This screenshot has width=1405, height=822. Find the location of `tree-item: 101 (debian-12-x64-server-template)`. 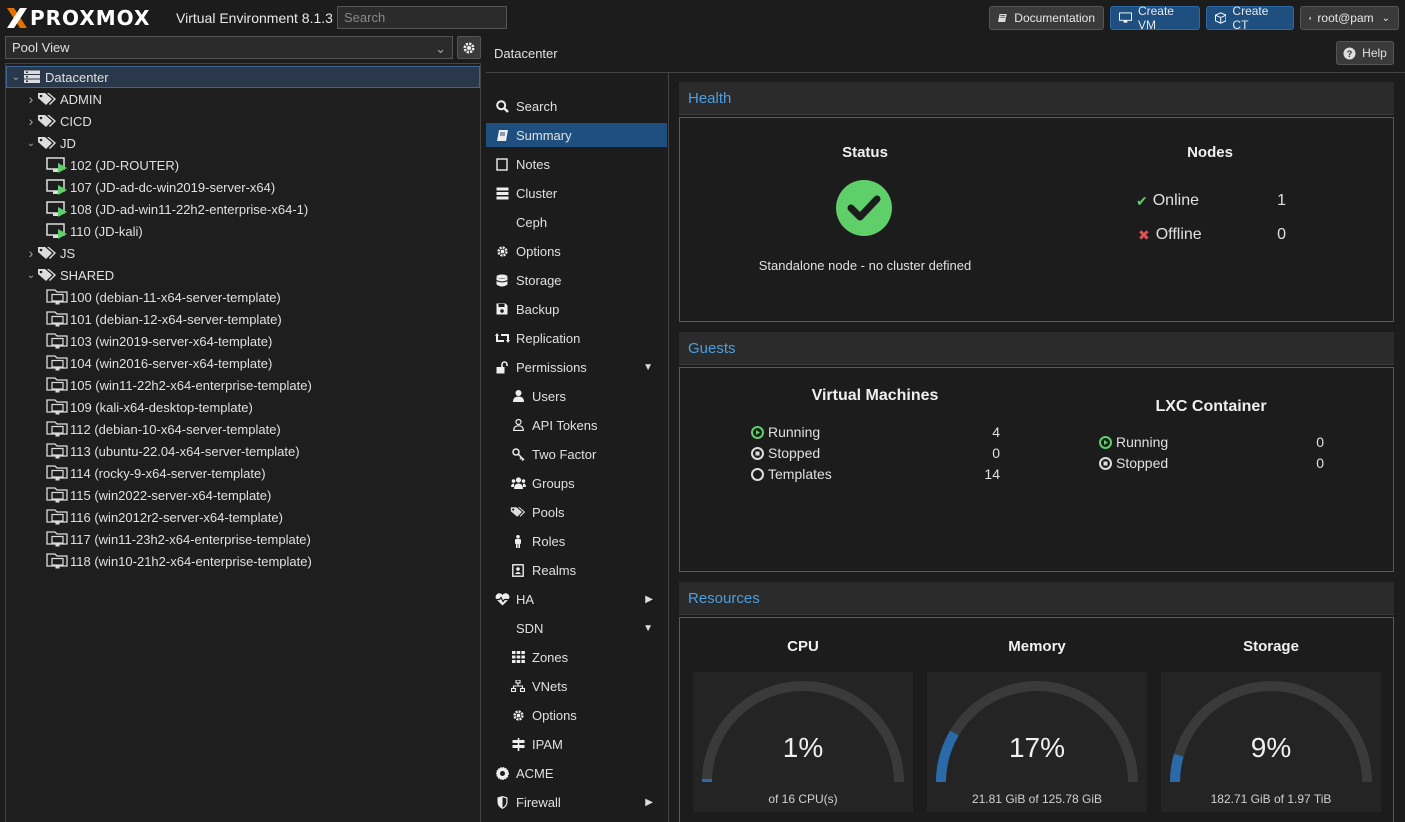

tree-item: 101 (debian-12-x64-server-template) is located at coordinates (243, 319).